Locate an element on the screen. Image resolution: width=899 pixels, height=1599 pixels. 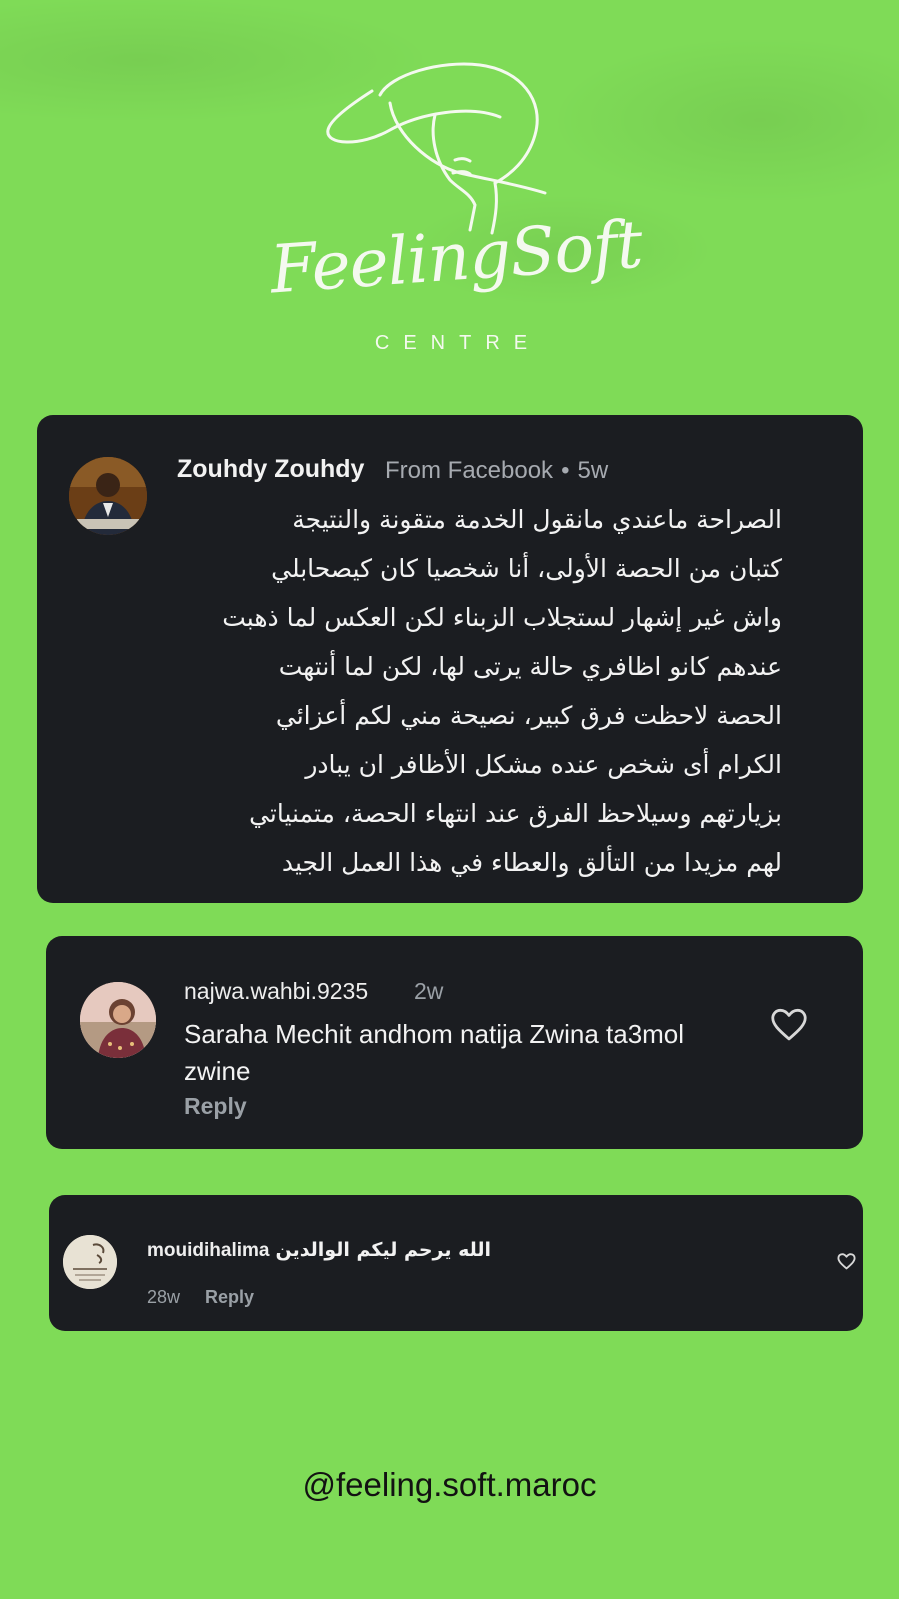
comment-time: 5w is located at coordinates (593, 470).